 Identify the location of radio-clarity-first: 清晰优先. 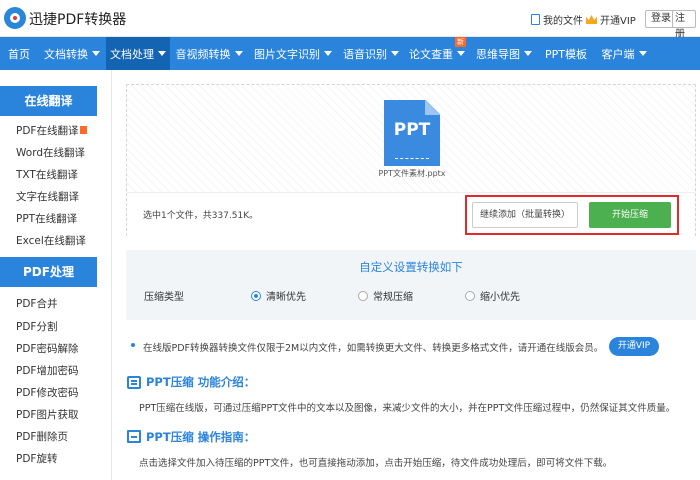
(278, 295).